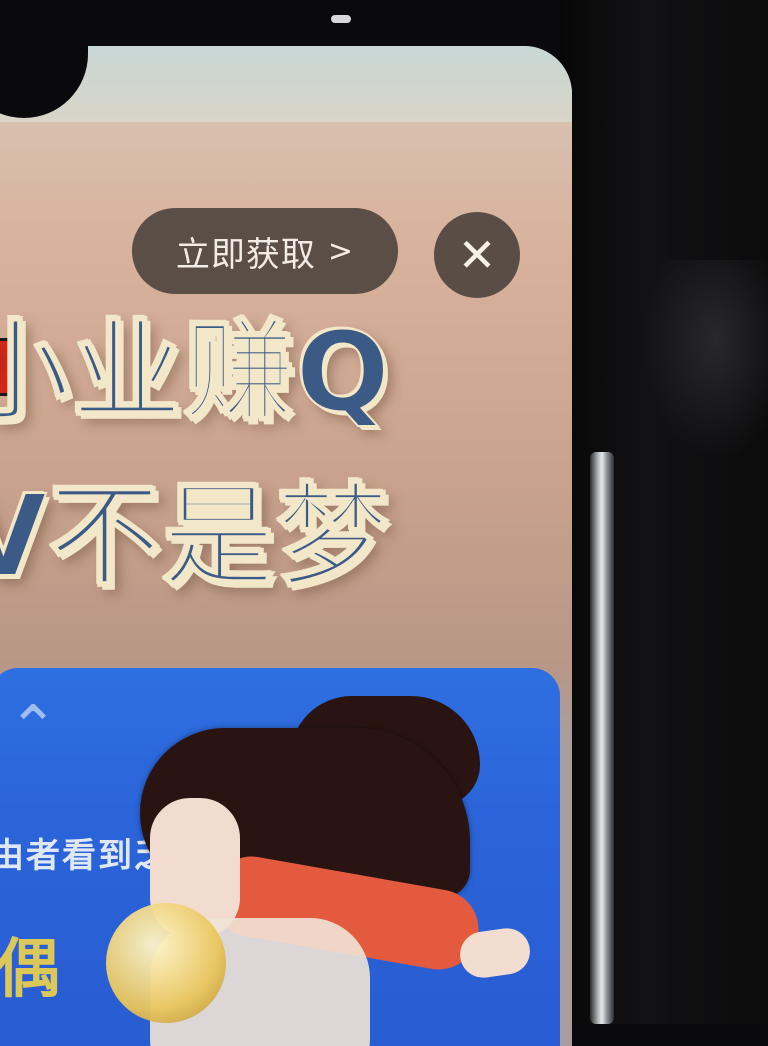 This screenshot has height=1046, width=768. What do you see at coordinates (33, 728) in the screenshot?
I see `chevron-up-icon: ⌃` at bounding box center [33, 728].